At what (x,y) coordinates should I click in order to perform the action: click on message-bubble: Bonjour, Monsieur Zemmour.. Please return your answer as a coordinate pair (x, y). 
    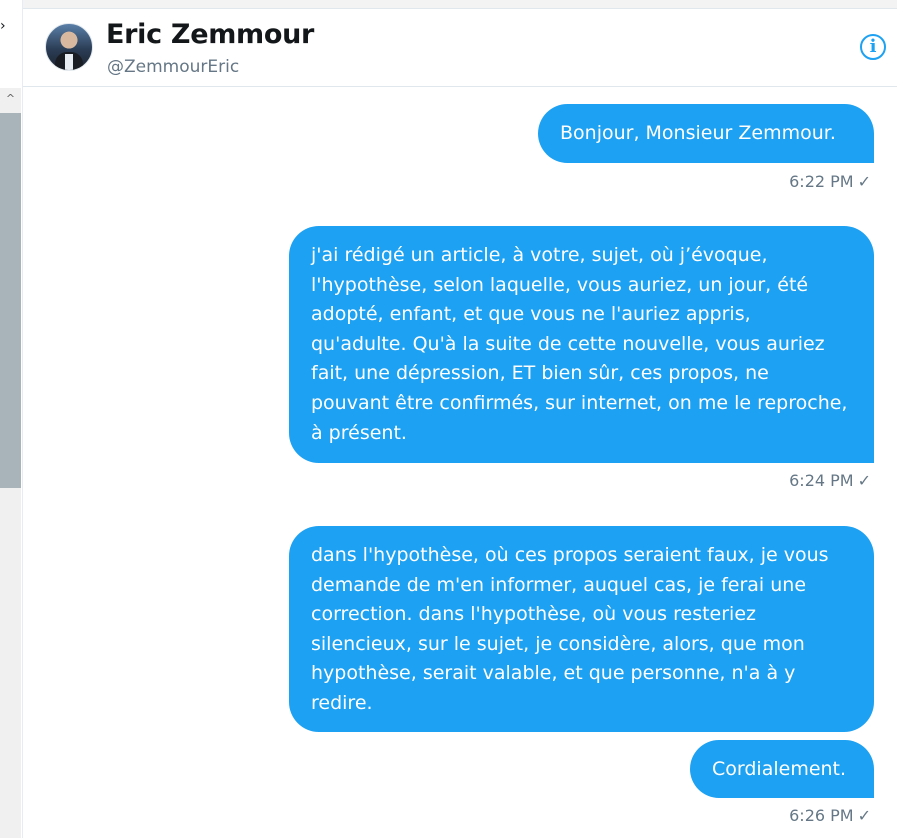
    Looking at the image, I should click on (706, 133).